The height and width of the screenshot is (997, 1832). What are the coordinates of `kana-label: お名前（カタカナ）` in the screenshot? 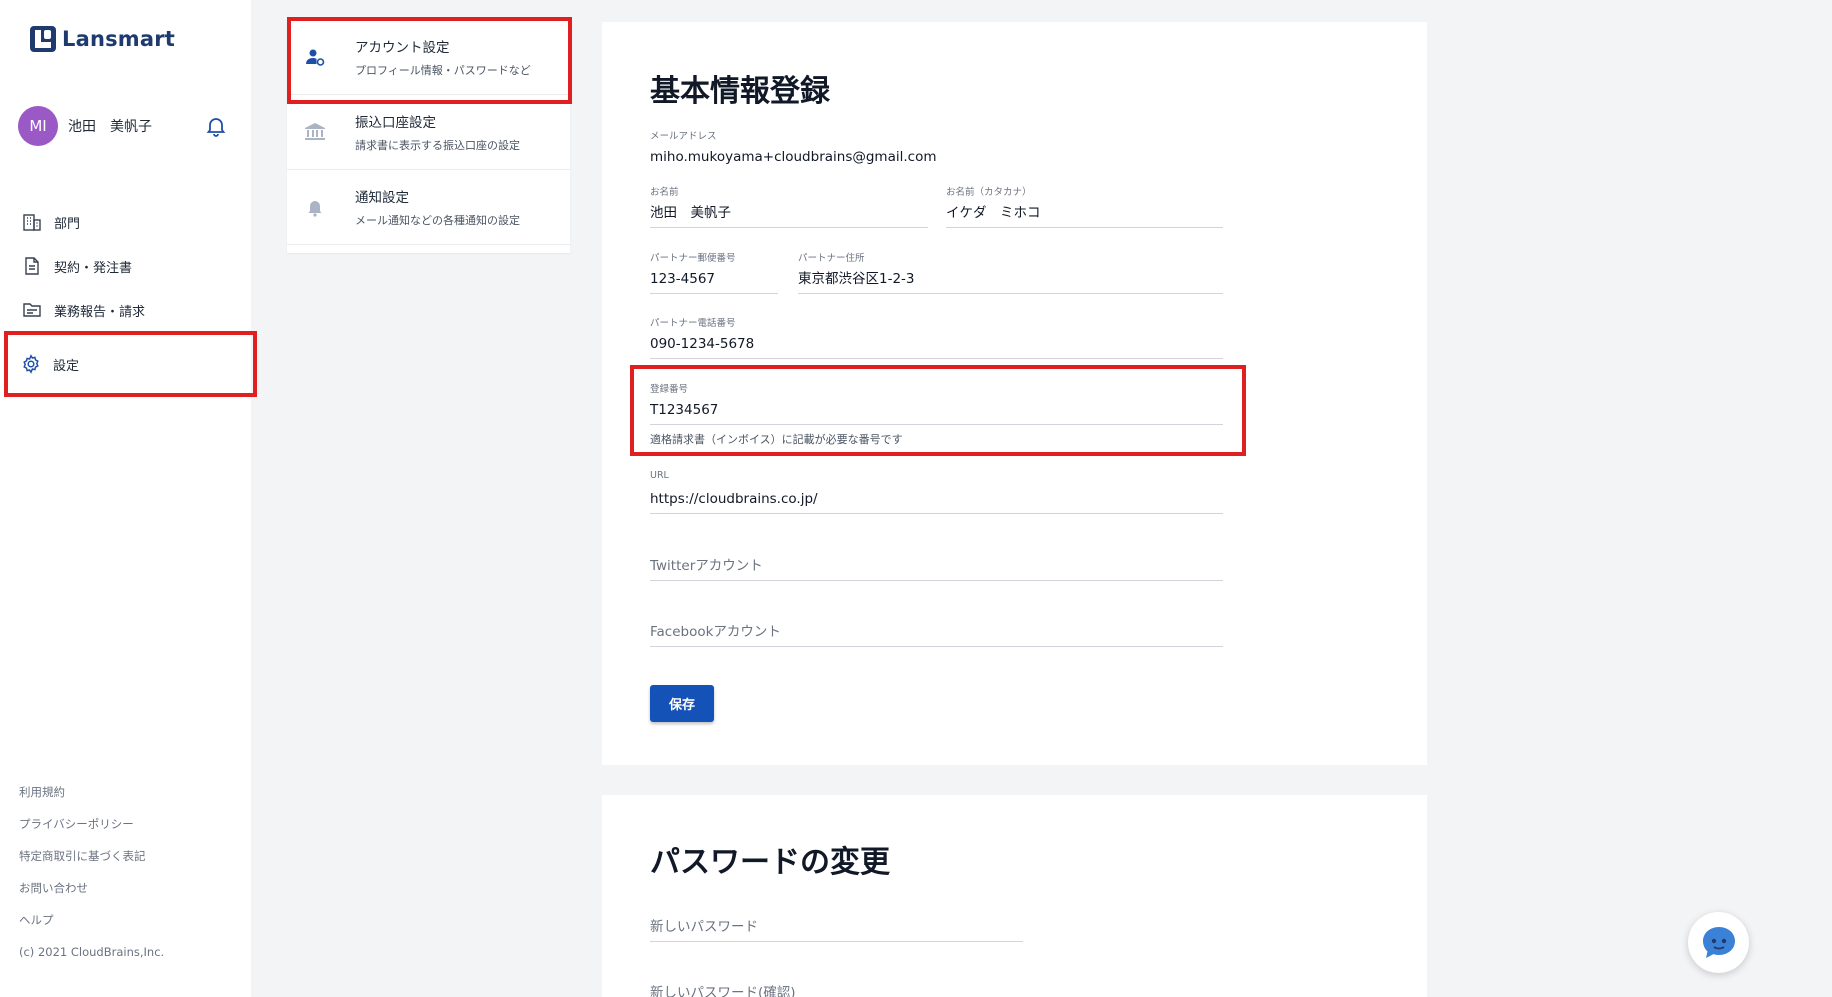 It's located at (989, 192).